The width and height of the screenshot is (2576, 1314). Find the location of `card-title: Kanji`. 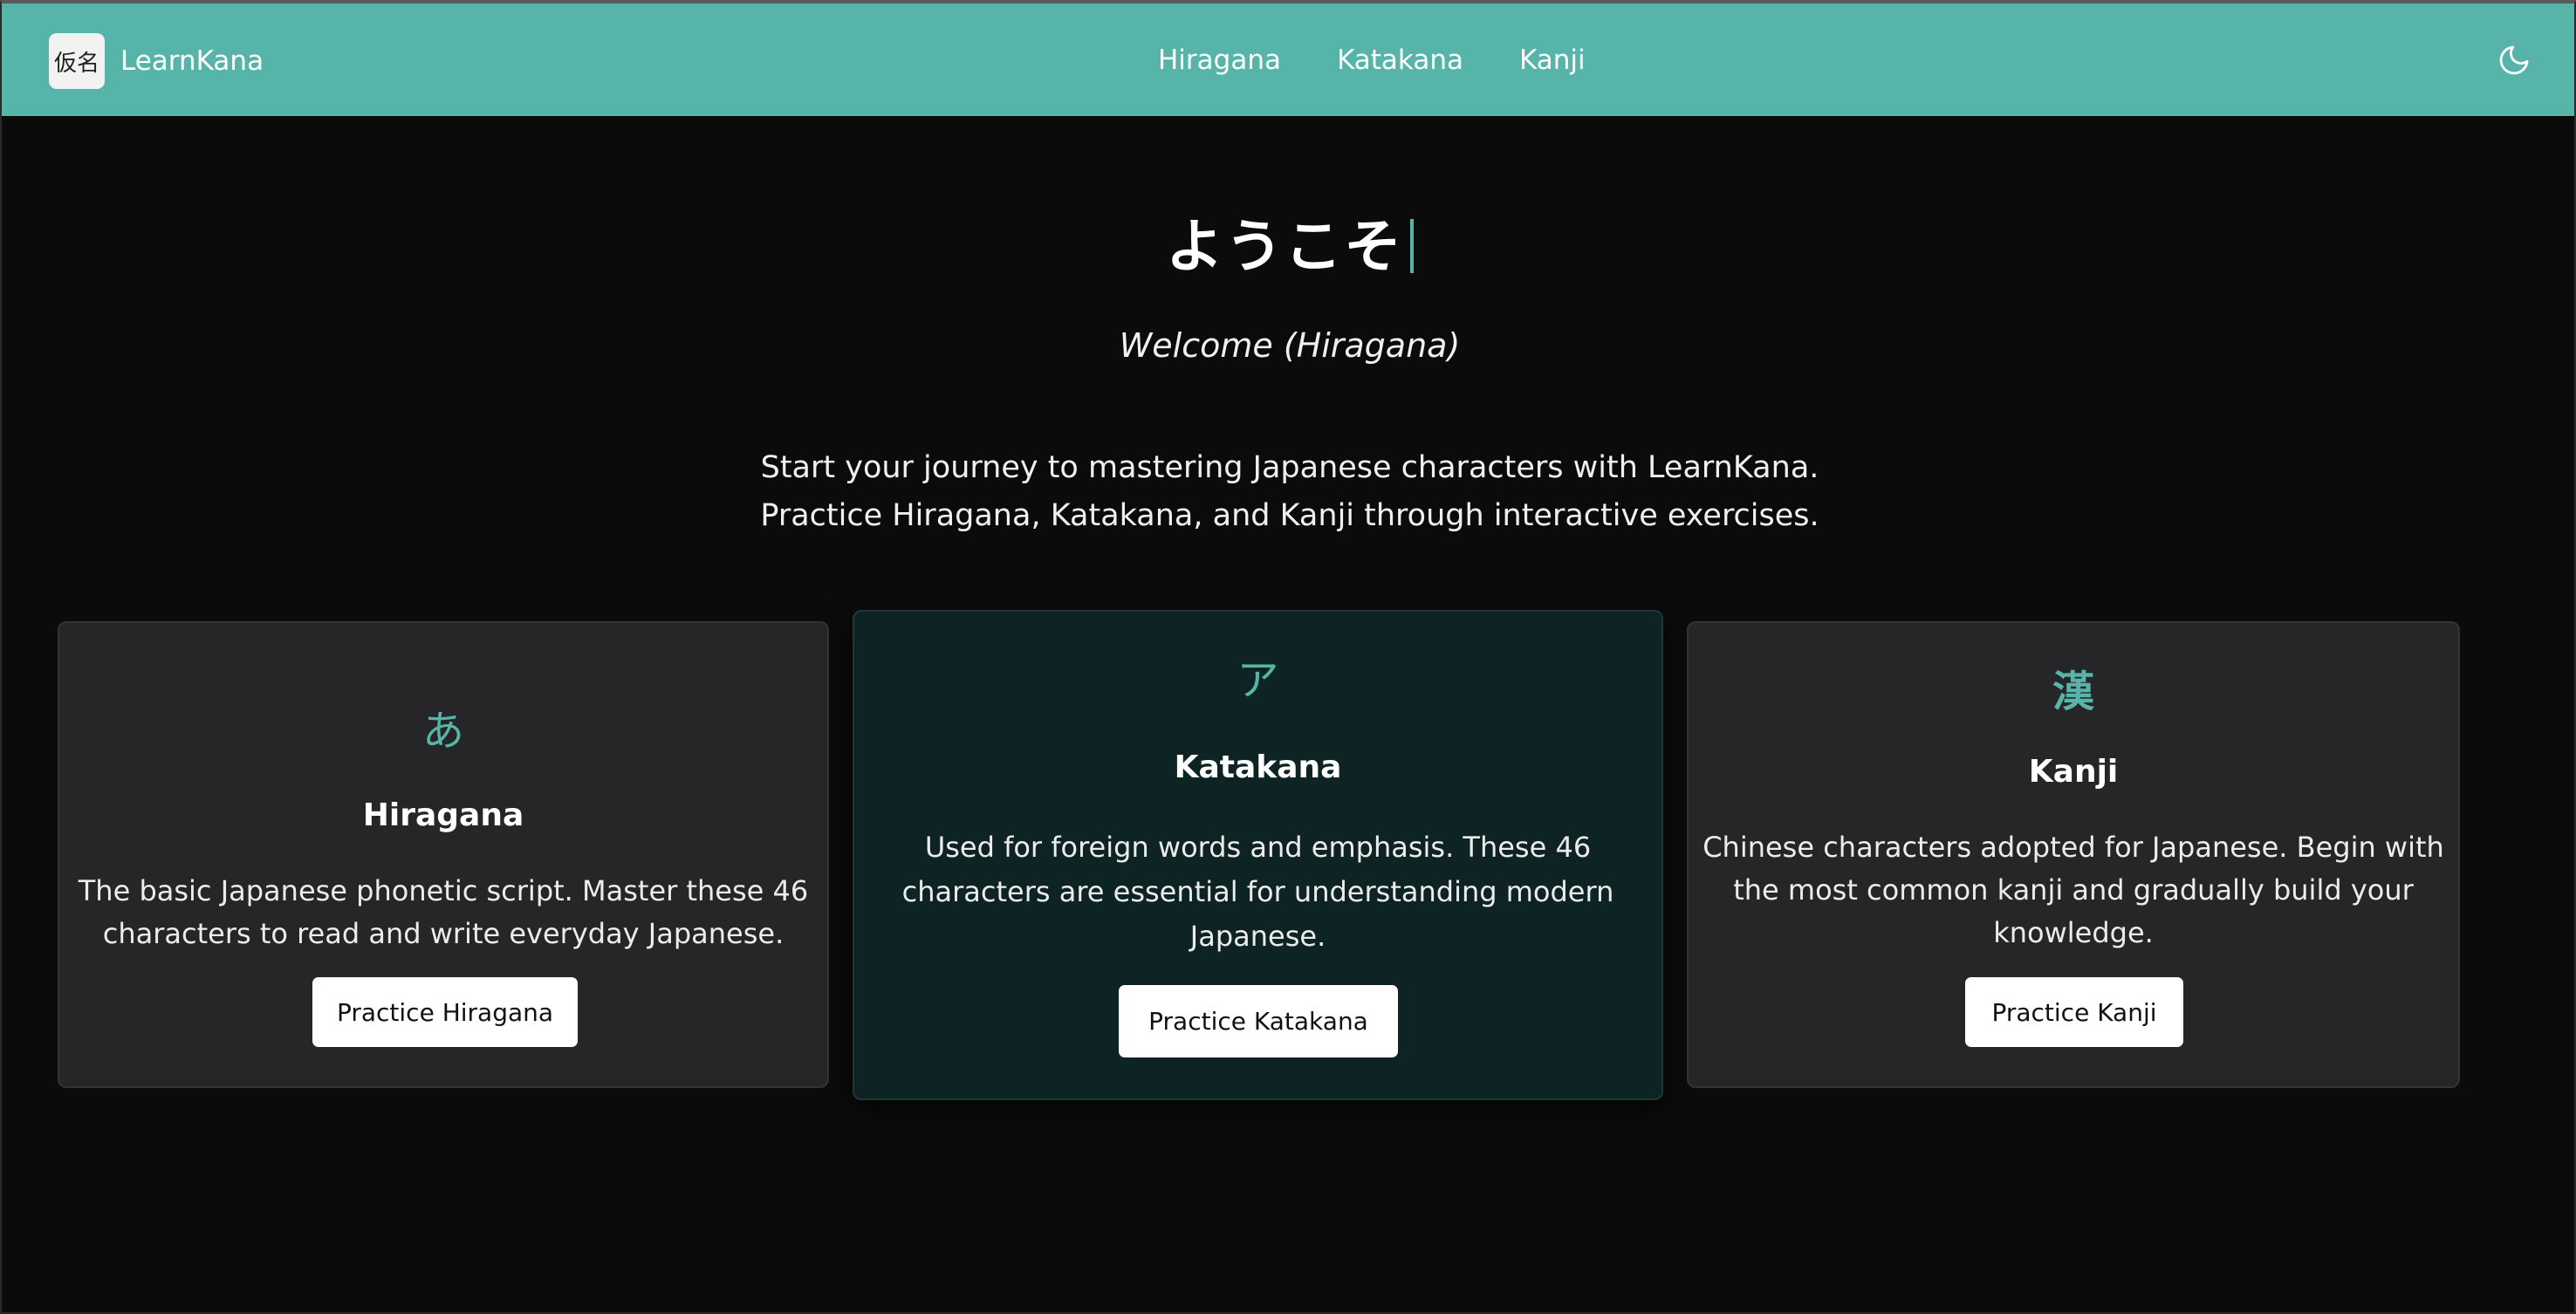

card-title: Kanji is located at coordinates (2073, 772).